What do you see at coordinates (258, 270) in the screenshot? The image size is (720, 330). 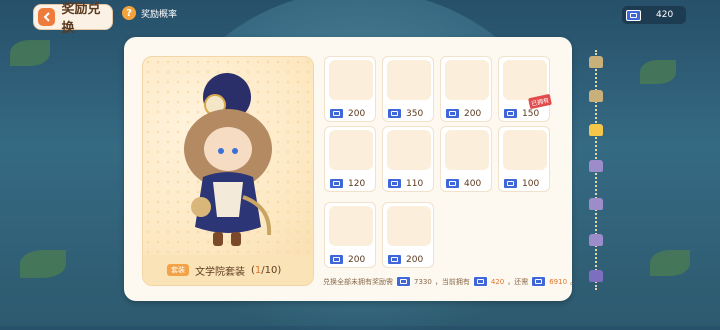 I see `set-progress-owned: 1` at bounding box center [258, 270].